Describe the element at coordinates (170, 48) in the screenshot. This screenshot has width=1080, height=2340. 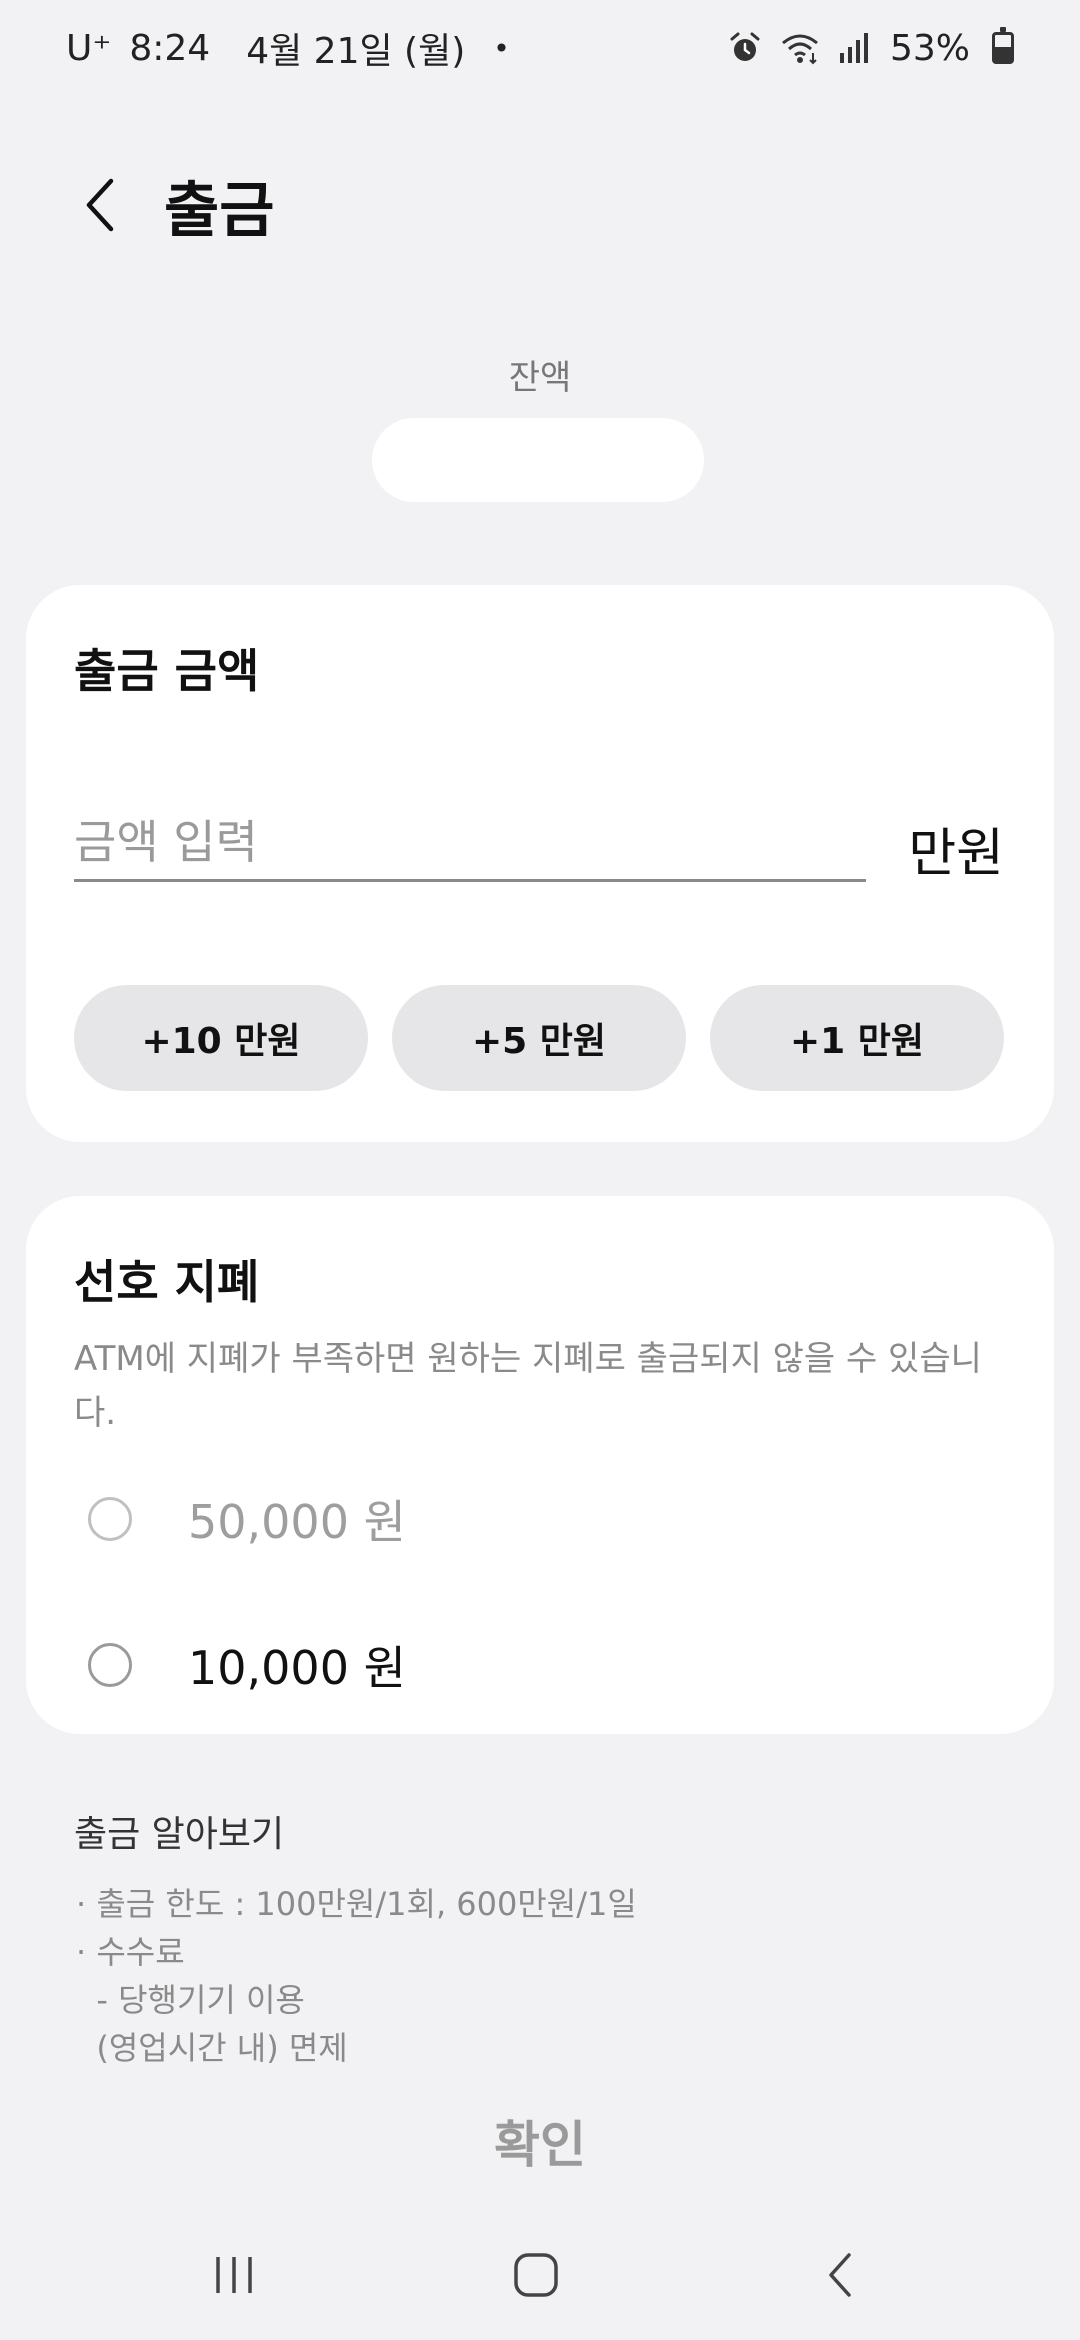
I see `clock: 8:24` at that location.